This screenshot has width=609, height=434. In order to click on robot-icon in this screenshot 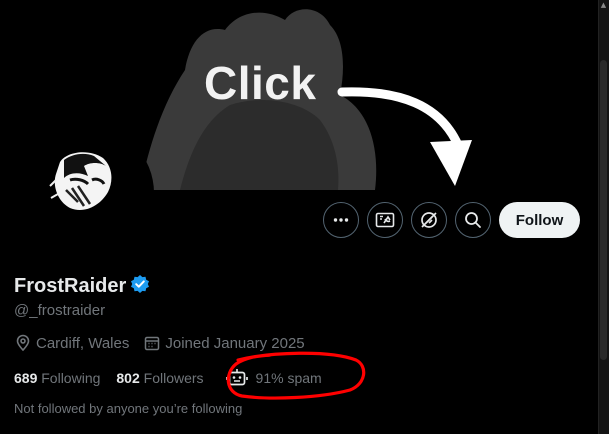, I will do `click(236, 377)`.